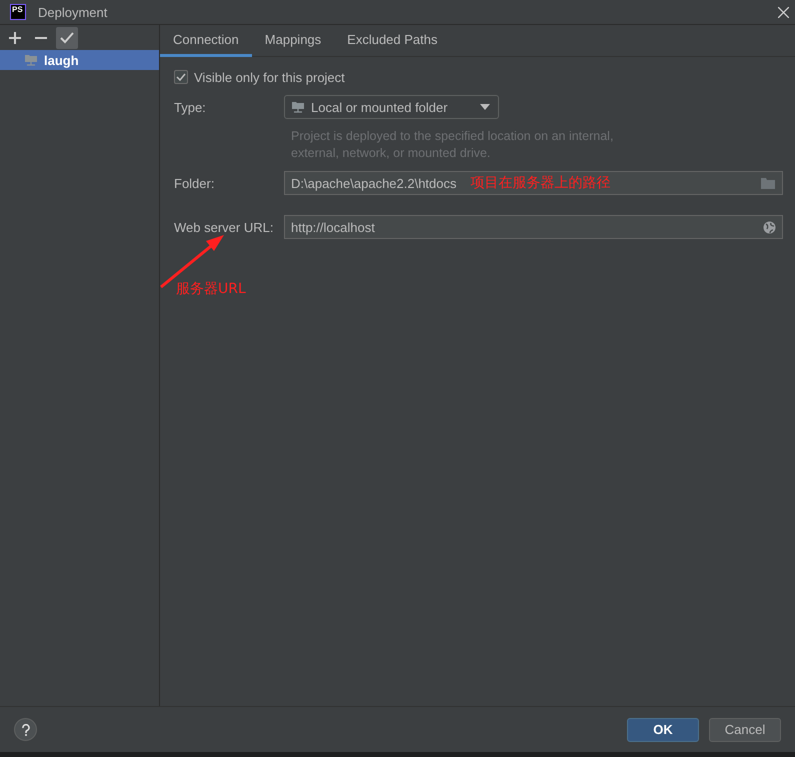  What do you see at coordinates (190, 107) in the screenshot?
I see `field-label: Type:` at bounding box center [190, 107].